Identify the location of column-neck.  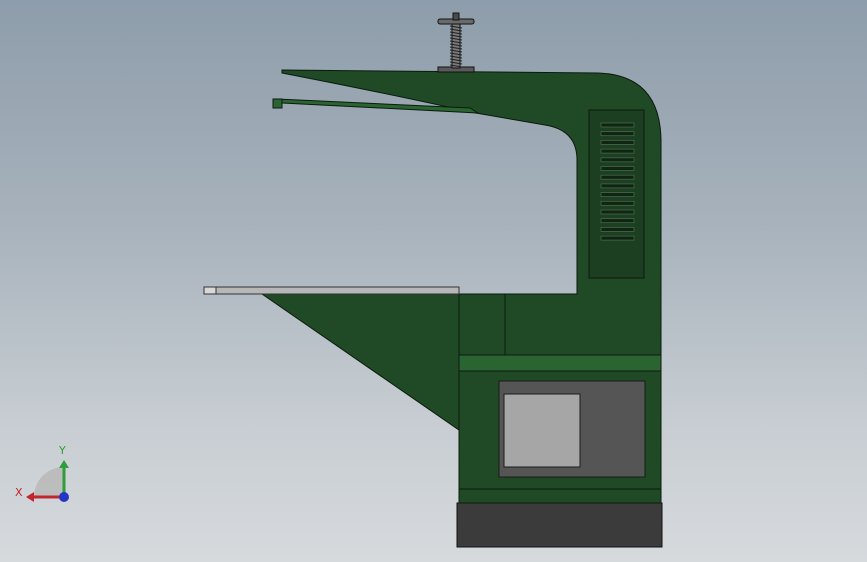
(482, 324).